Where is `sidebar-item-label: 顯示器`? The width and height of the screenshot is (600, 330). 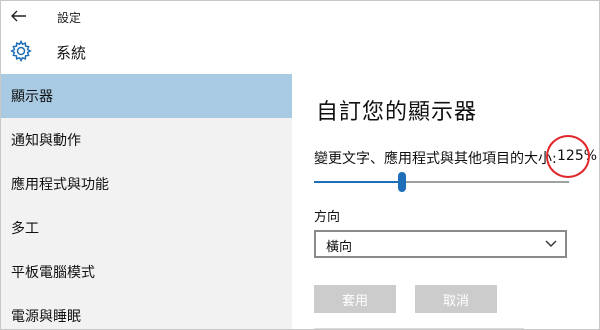 sidebar-item-label: 顯示器 is located at coordinates (32, 97).